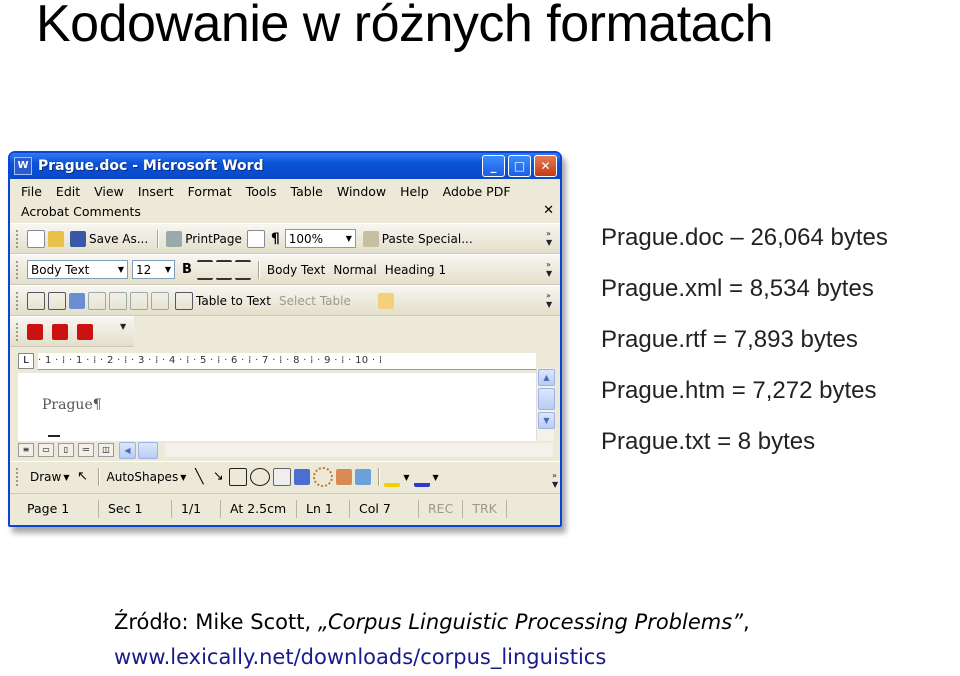 This screenshot has width=960, height=676. I want to click on picture-icon, so click(363, 477).